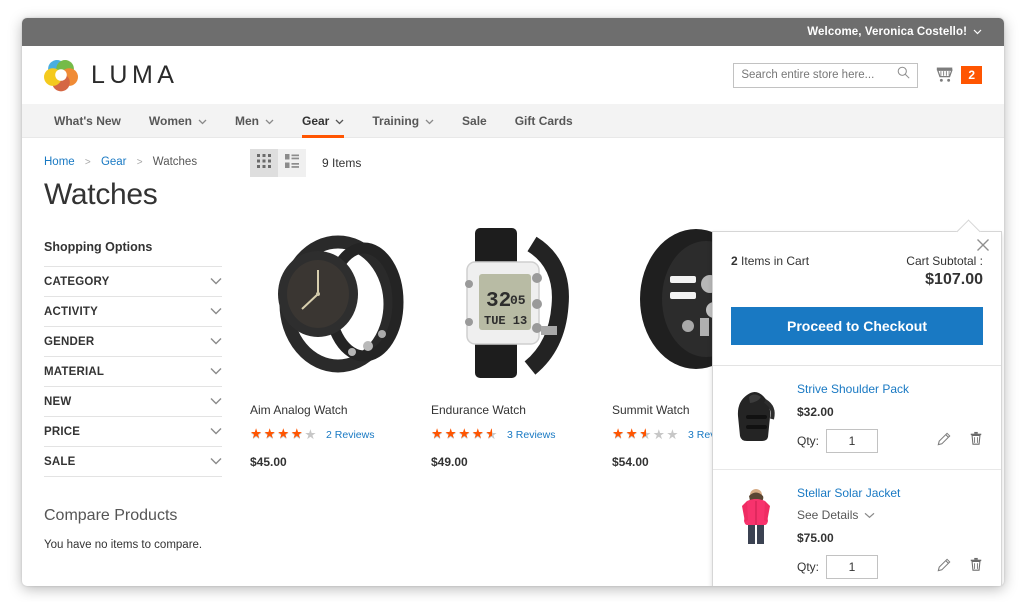  What do you see at coordinates (340, 410) in the screenshot?
I see `product-name: Aim Analog Watch` at bounding box center [340, 410].